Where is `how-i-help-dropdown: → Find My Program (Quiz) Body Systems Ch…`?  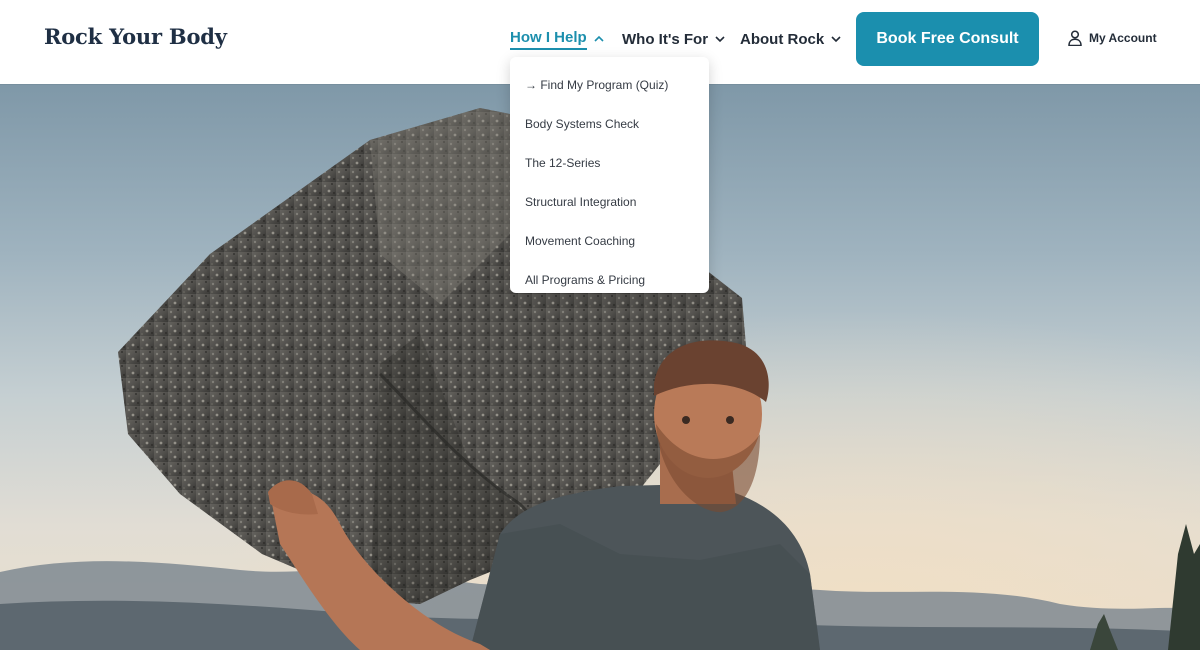 how-i-help-dropdown: → Find My Program (Quiz) Body Systems Ch… is located at coordinates (609, 175).